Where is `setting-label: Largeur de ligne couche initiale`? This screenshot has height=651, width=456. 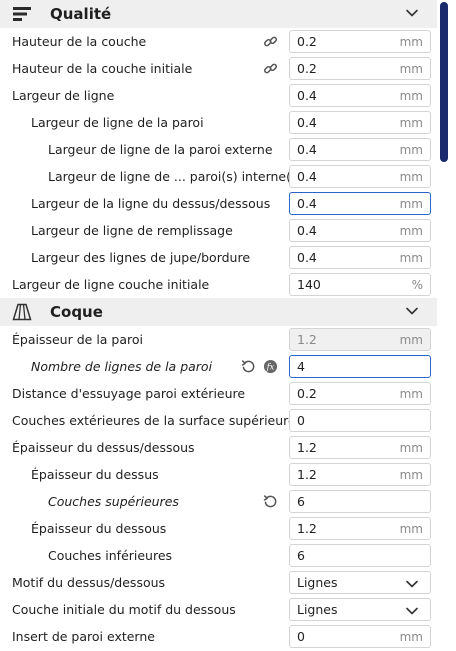
setting-label: Largeur de ligne couche initiale is located at coordinates (111, 284).